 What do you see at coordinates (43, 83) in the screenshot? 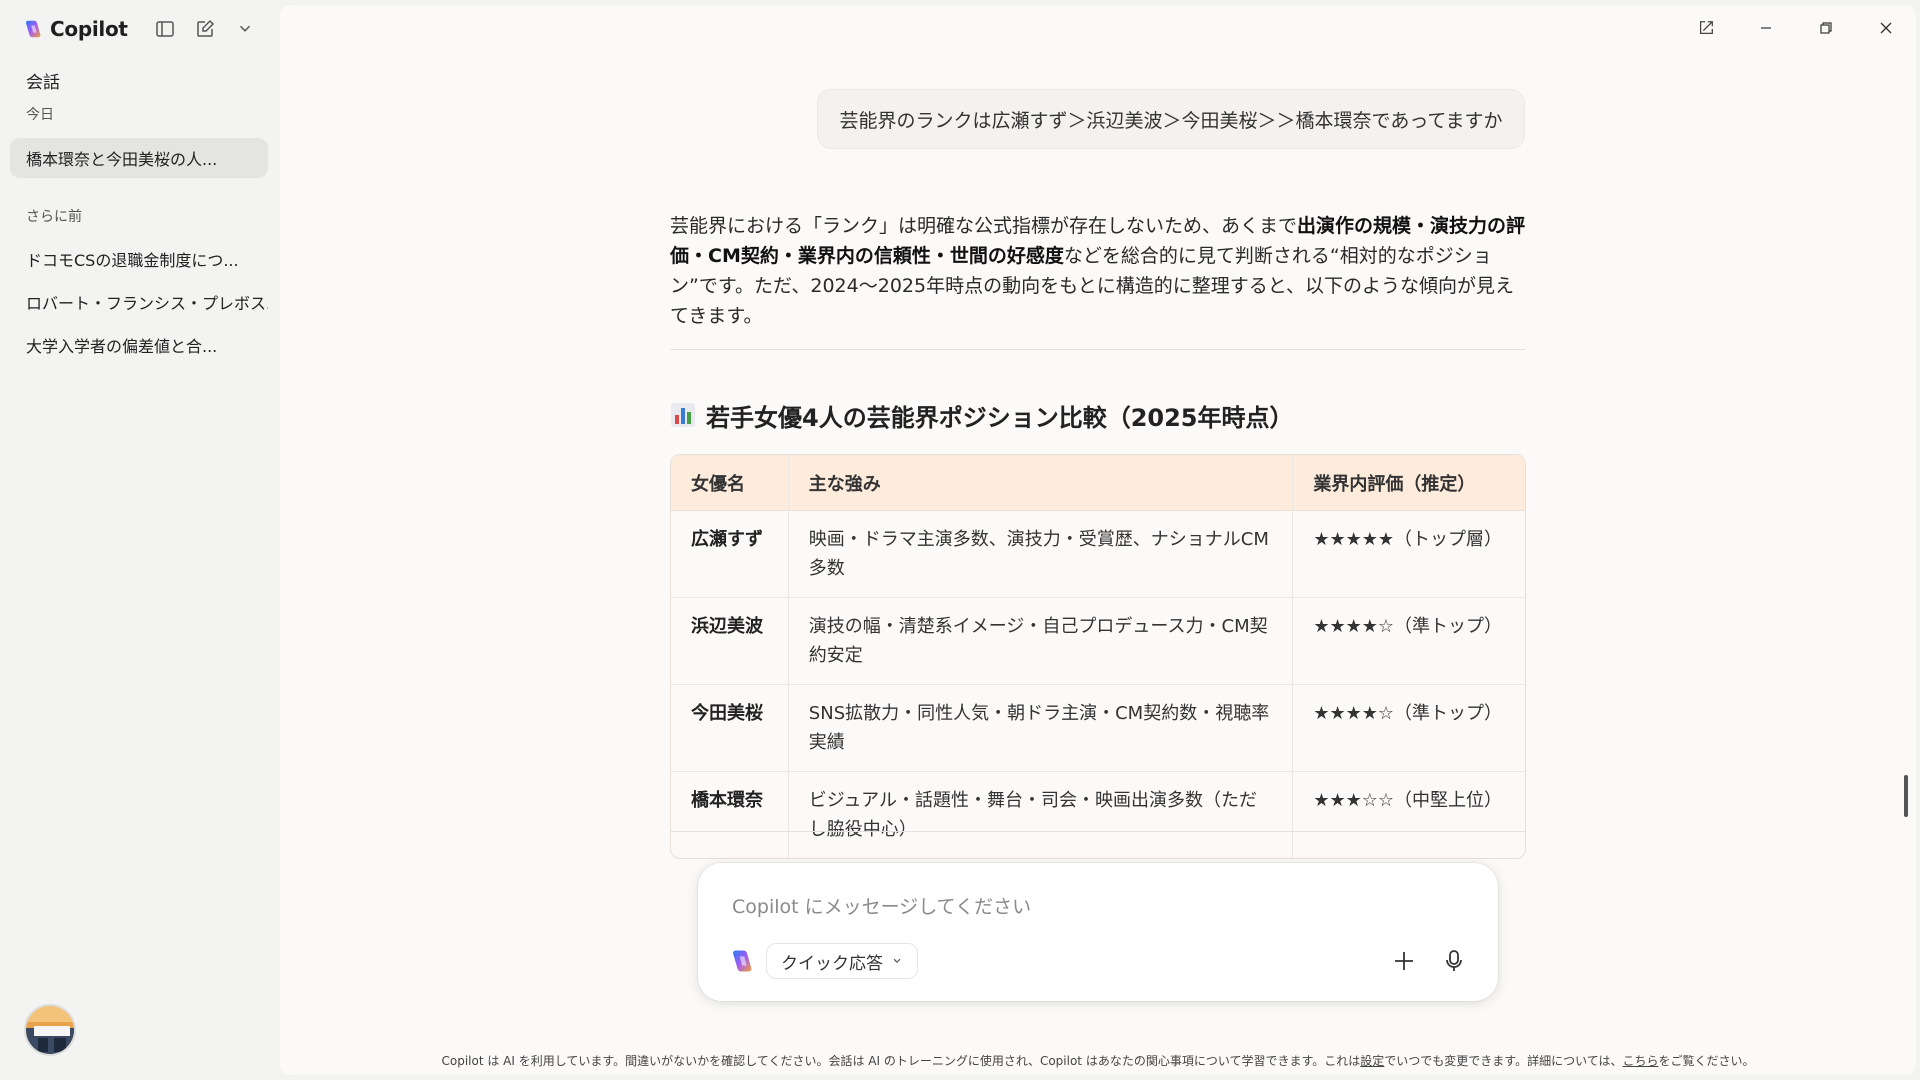
I see `conversations-heading: 会話` at bounding box center [43, 83].